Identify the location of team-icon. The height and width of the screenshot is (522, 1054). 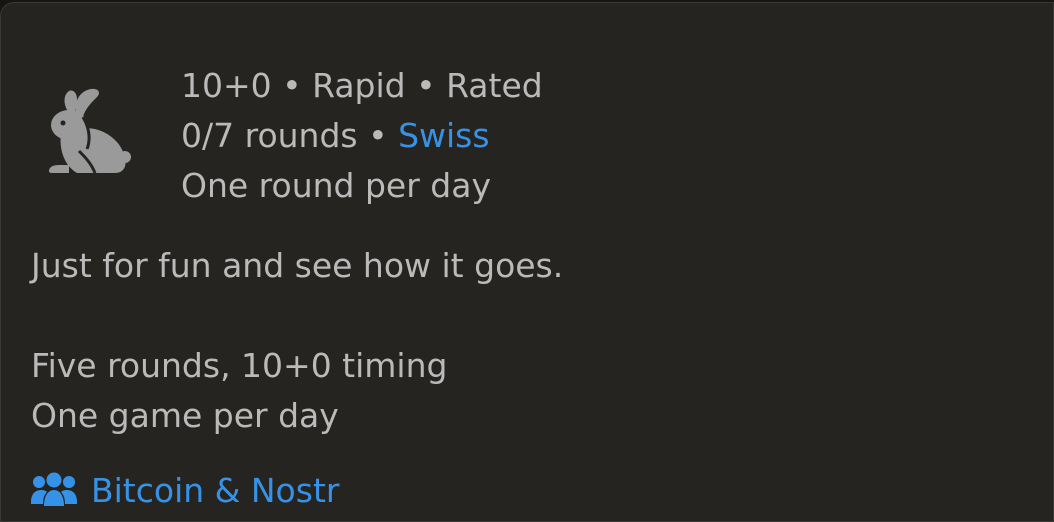
(54, 489).